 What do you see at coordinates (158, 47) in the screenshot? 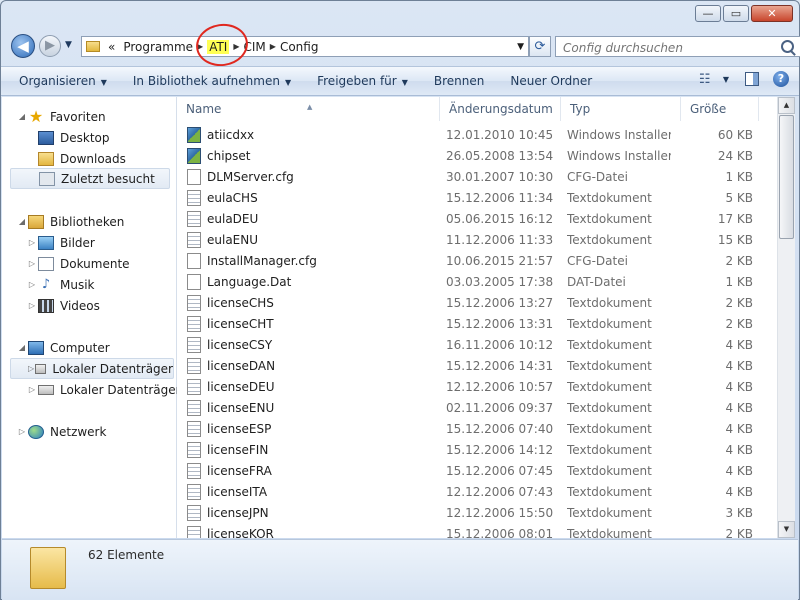
I see `breadcrumb-programme: Programme` at bounding box center [158, 47].